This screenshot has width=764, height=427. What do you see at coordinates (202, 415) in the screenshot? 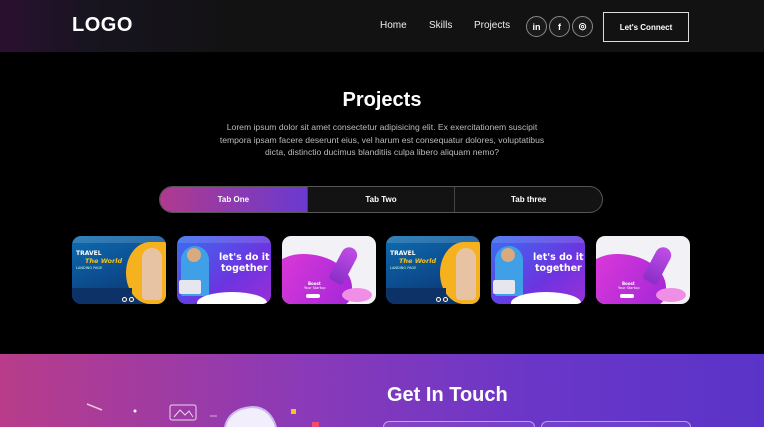
I see `contact-illustration` at bounding box center [202, 415].